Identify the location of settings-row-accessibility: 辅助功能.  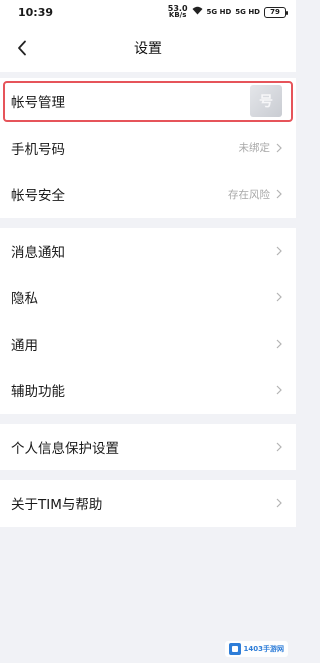
(148, 390).